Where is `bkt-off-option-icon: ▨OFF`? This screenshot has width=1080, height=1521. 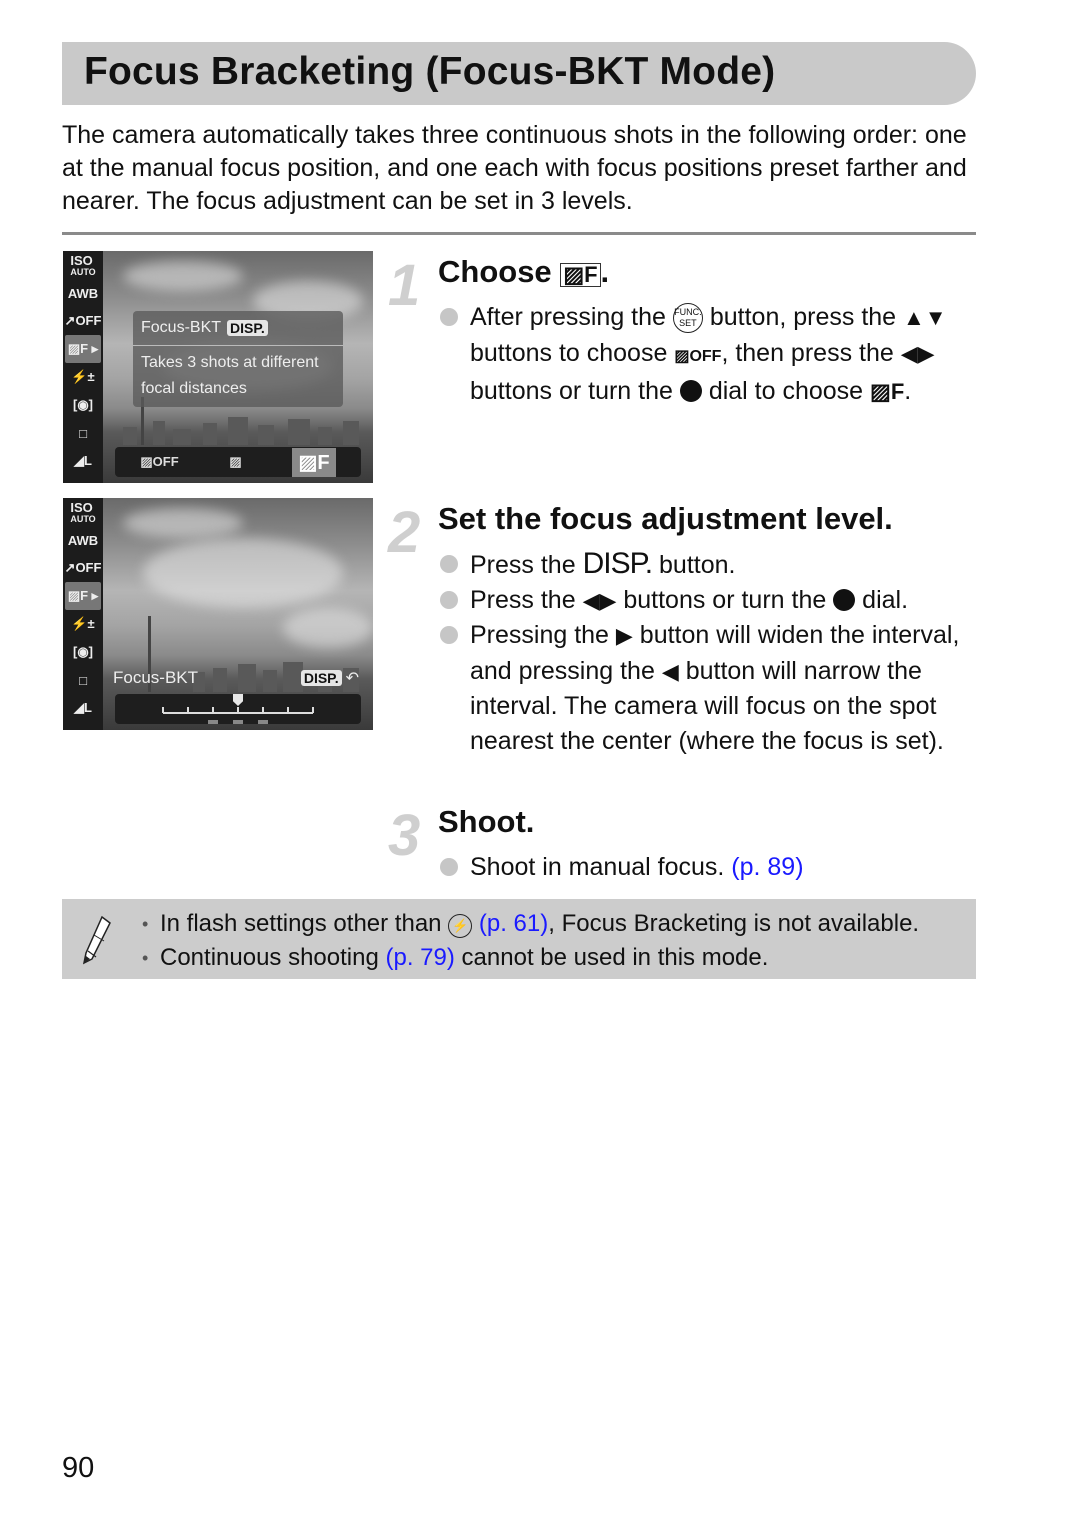
bkt-off-option-icon: ▨OFF is located at coordinates (159, 462).